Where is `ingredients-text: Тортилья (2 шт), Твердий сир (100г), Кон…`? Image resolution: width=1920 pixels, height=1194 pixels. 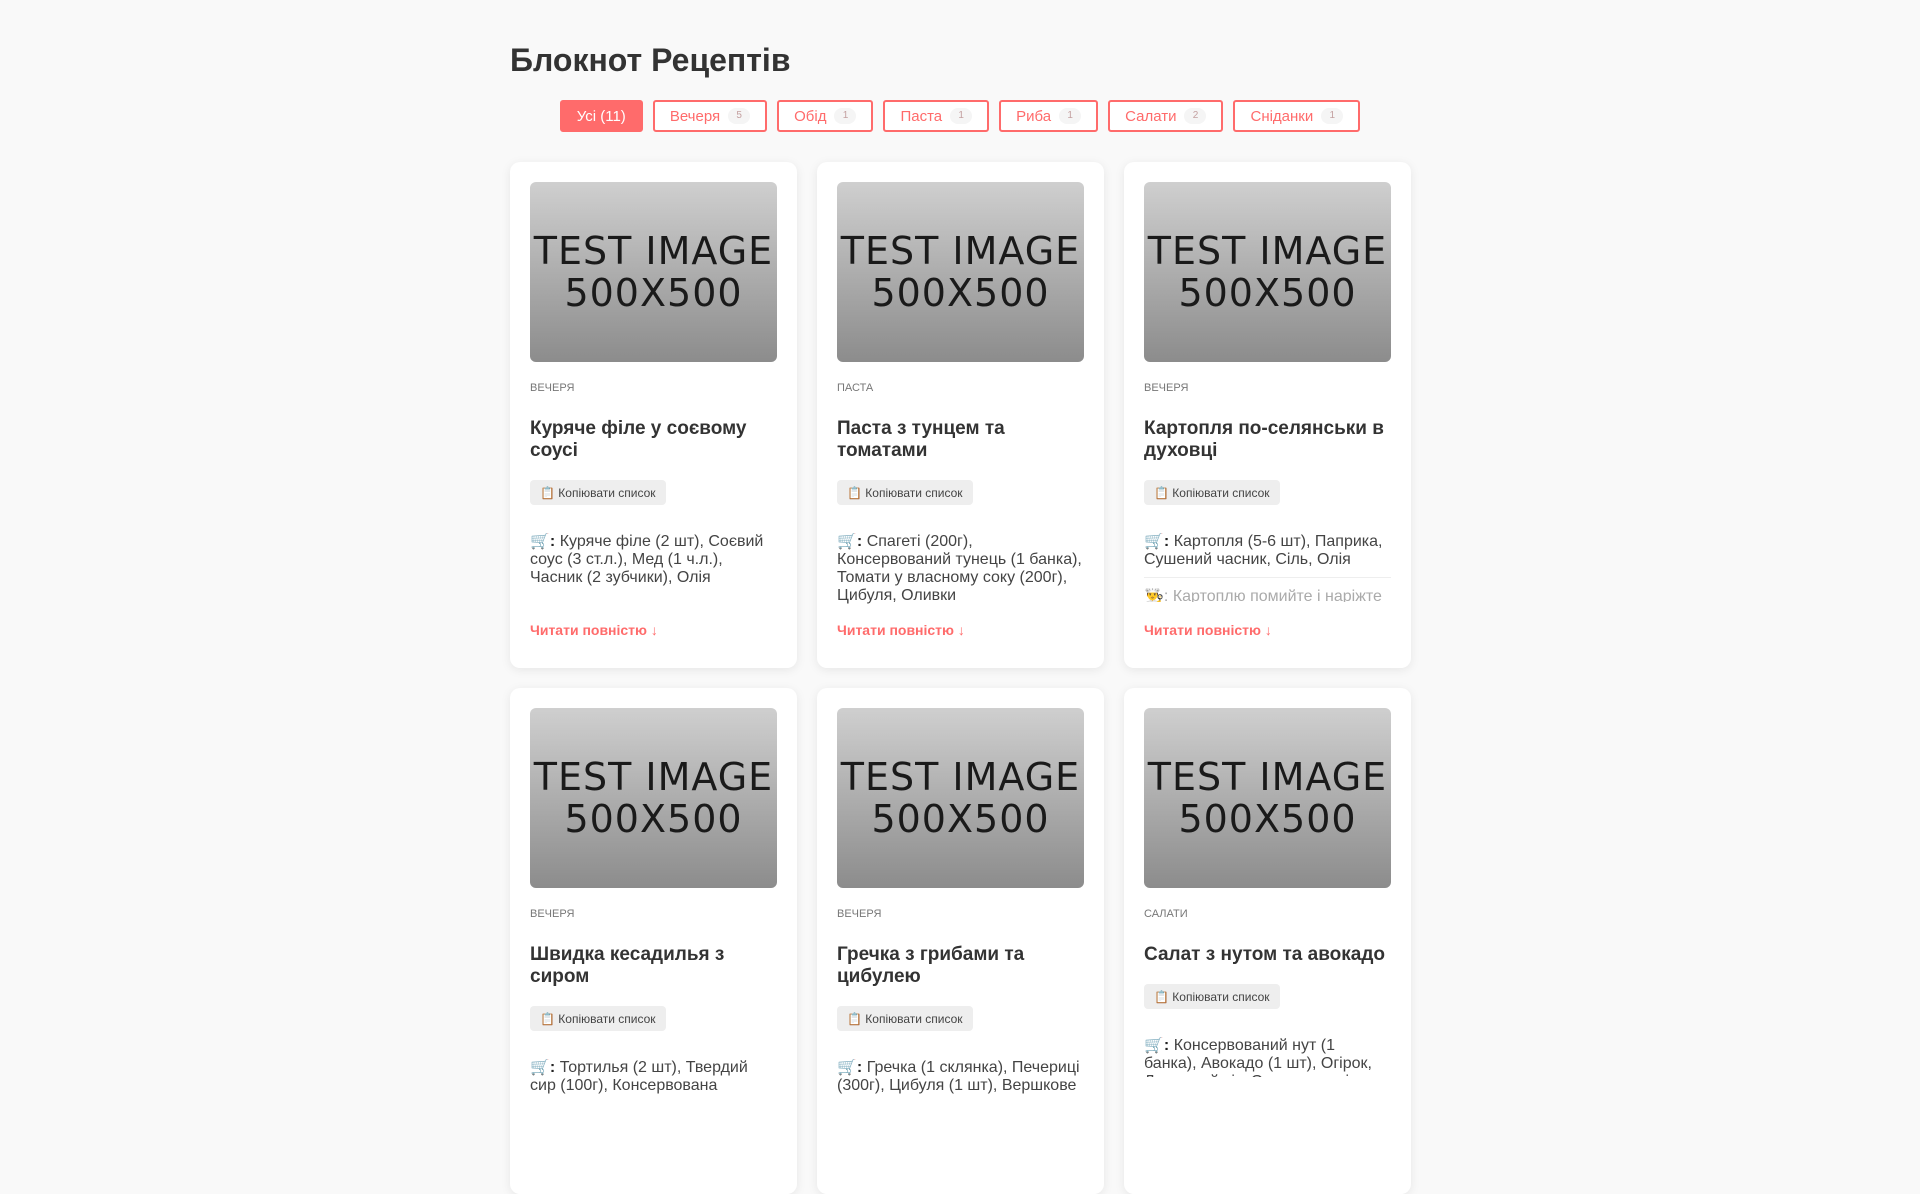
ingredients-text: Тортилья (2 шт), Твердий сир (100г), Кон… is located at coordinates (639, 1076).